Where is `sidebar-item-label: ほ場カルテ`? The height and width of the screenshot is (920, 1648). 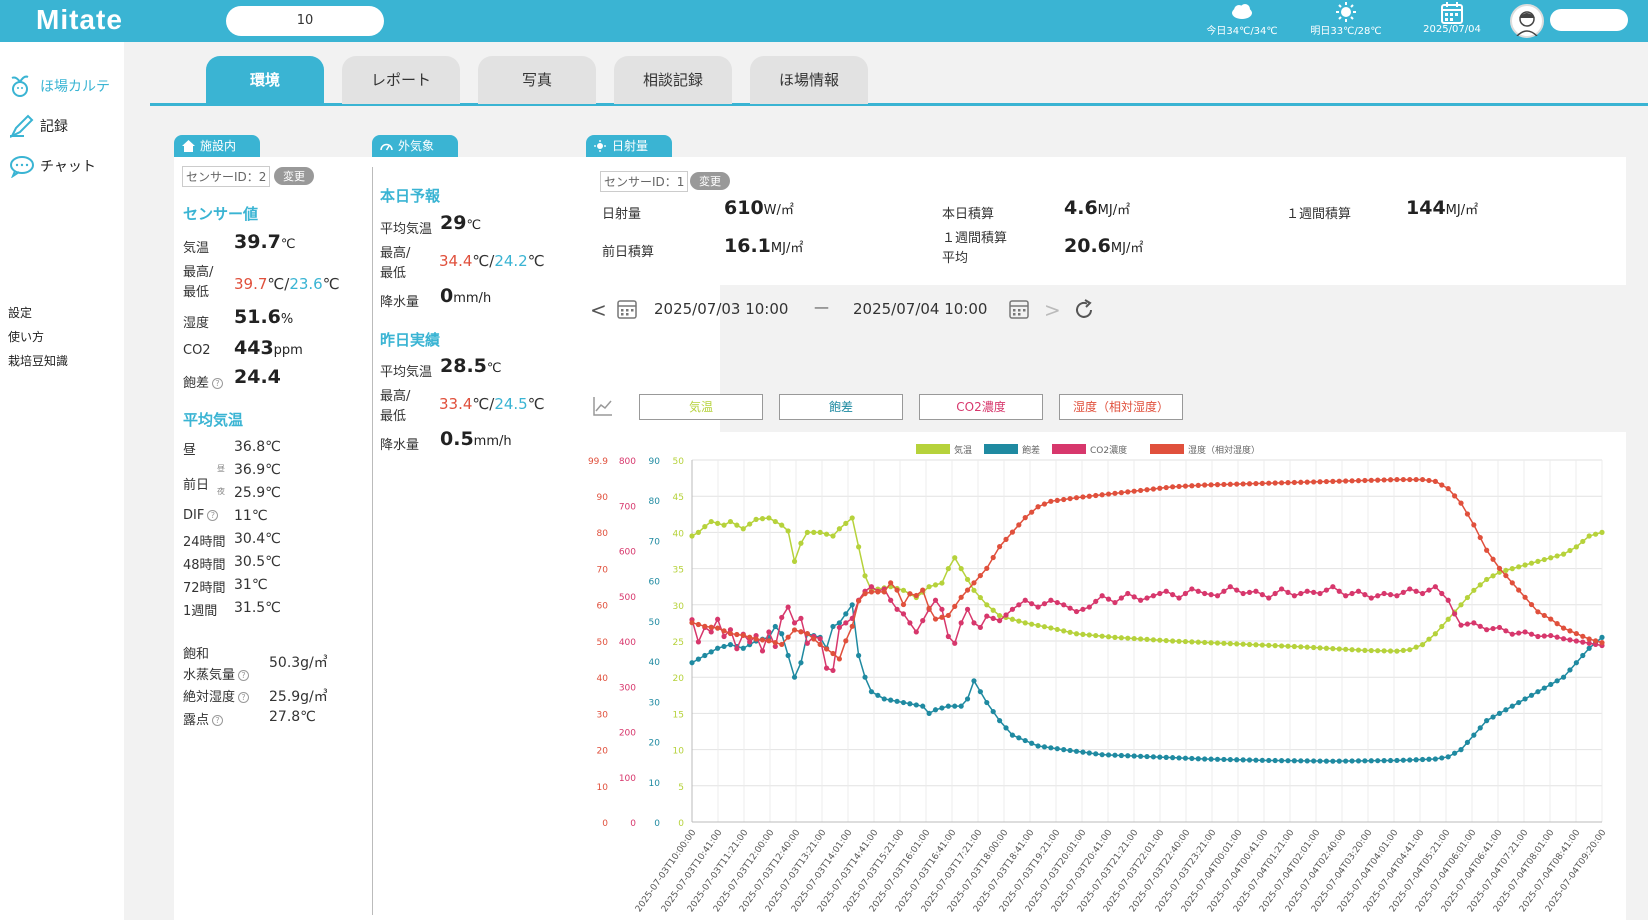 sidebar-item-label: ほ場カルテ is located at coordinates (75, 87).